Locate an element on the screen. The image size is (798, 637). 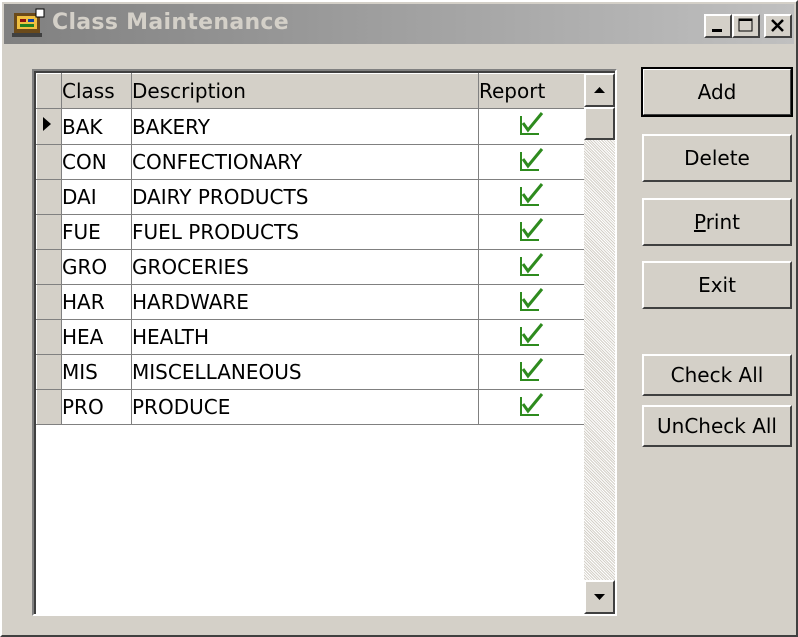
maximize-button is located at coordinates (746, 26).